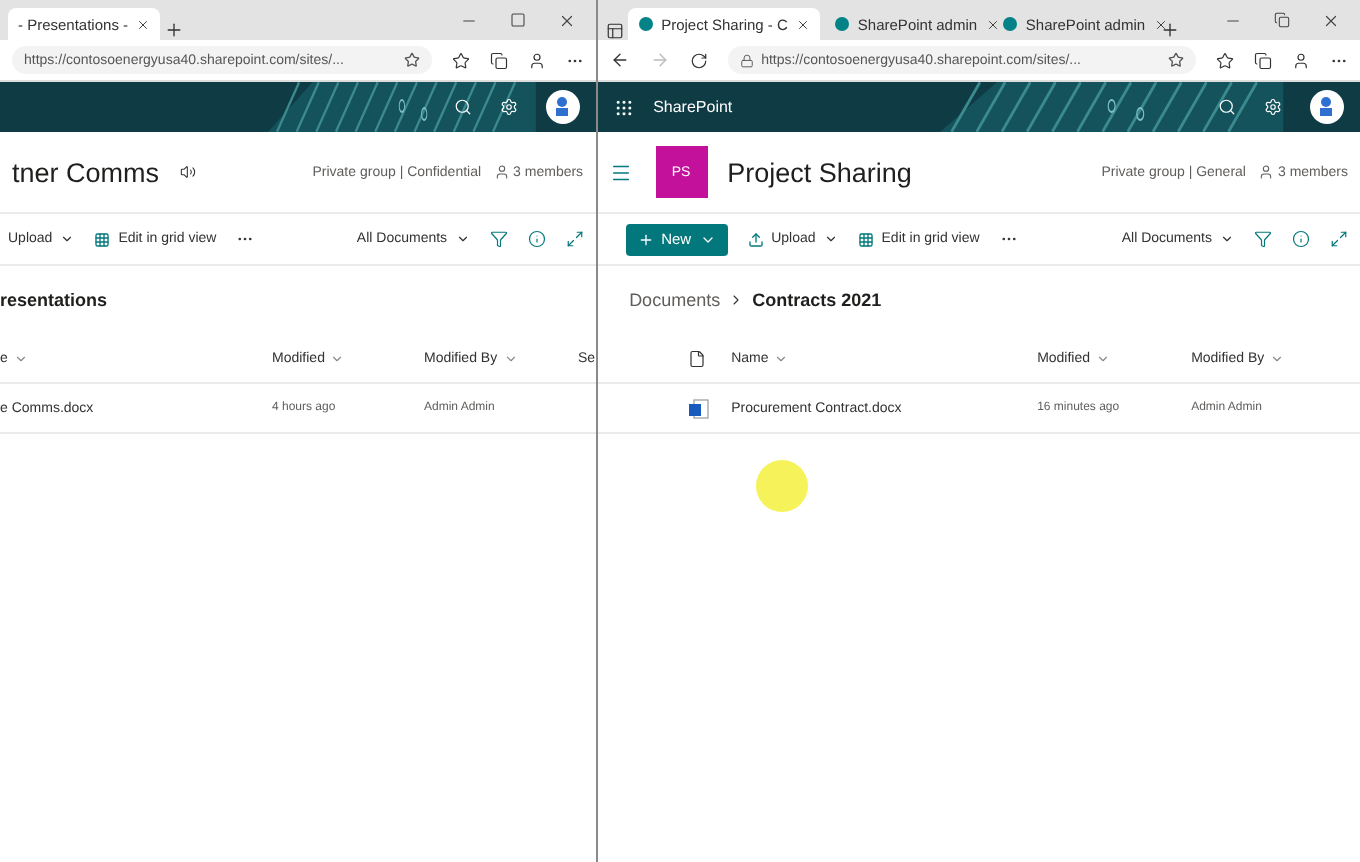 This screenshot has height=862, width=1360. I want to click on menu-icon, so click(620, 172).